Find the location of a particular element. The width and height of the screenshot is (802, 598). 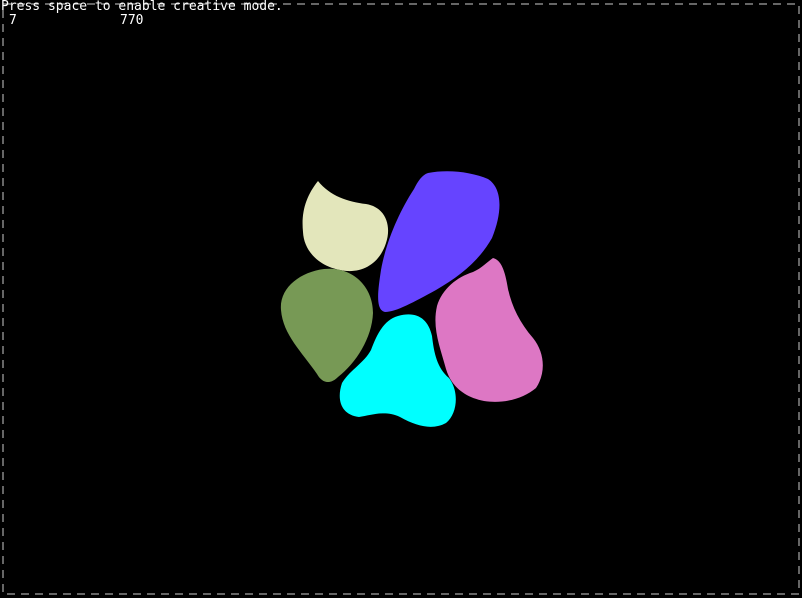

level-counter: 7 is located at coordinates (13, 20).